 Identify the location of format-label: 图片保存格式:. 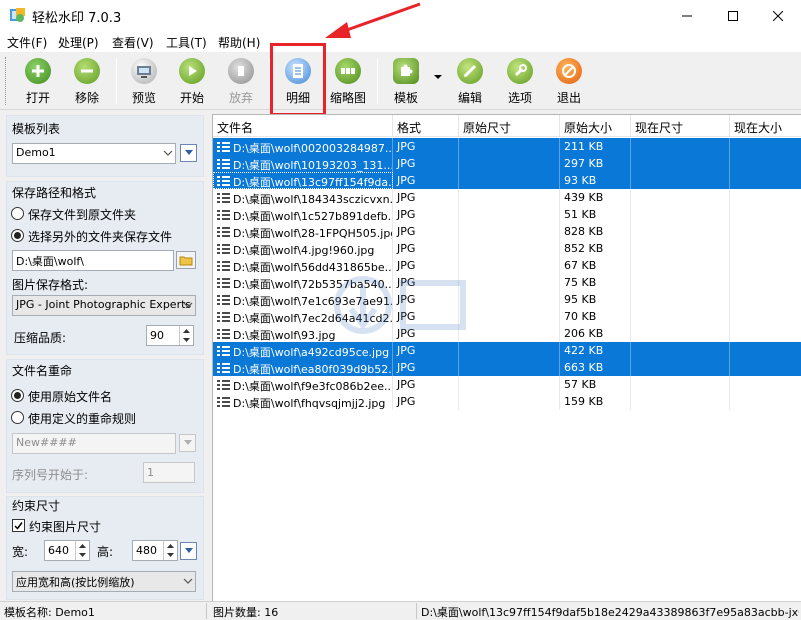
(50, 285).